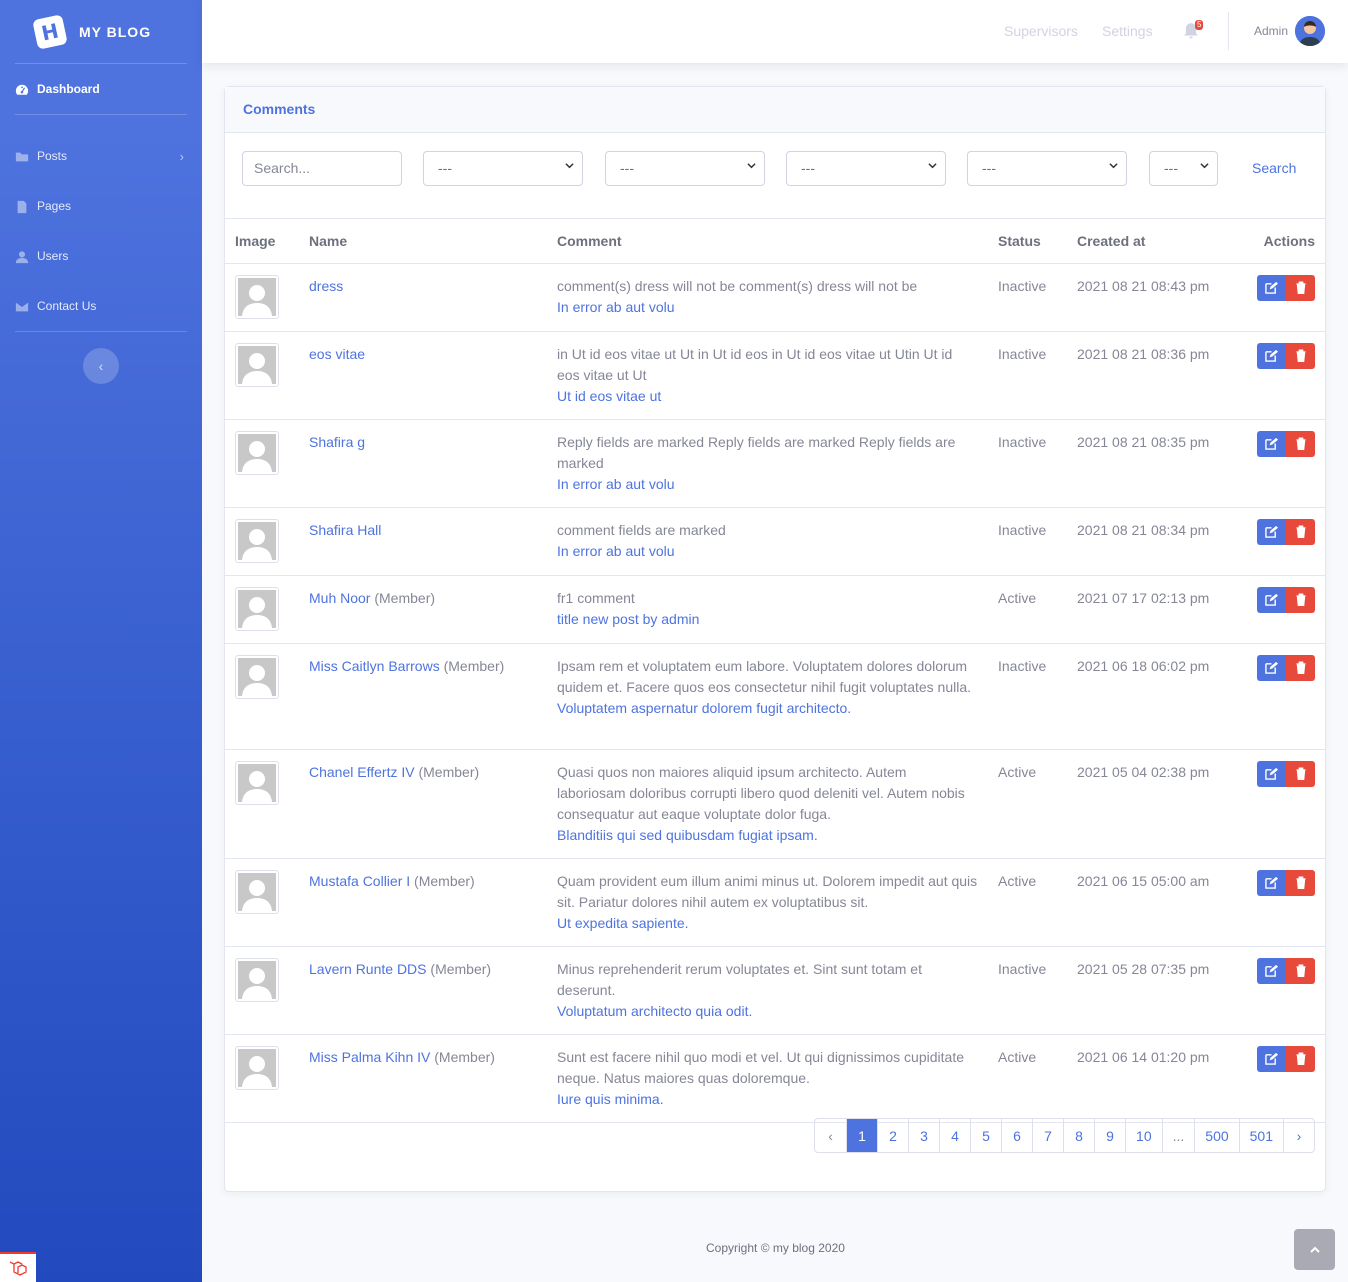 Image resolution: width=1348 pixels, height=1282 pixels. I want to click on page-link-8: 8, so click(1078, 1135).